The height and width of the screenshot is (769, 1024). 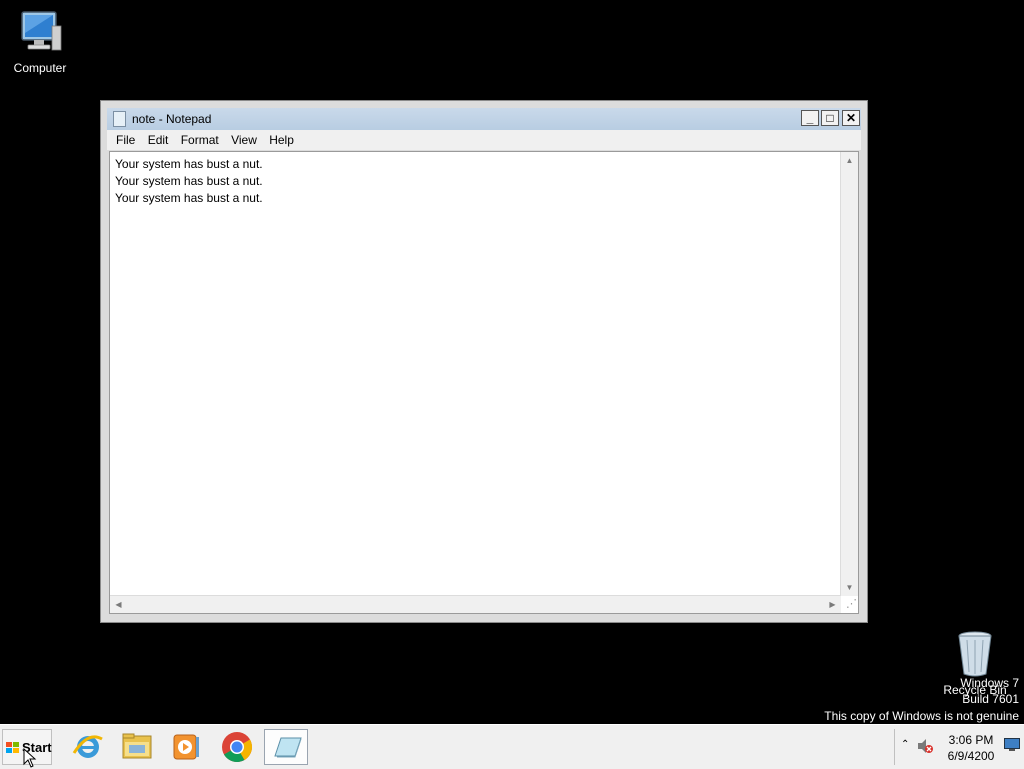 What do you see at coordinates (975, 654) in the screenshot?
I see `recycle-bin-icon` at bounding box center [975, 654].